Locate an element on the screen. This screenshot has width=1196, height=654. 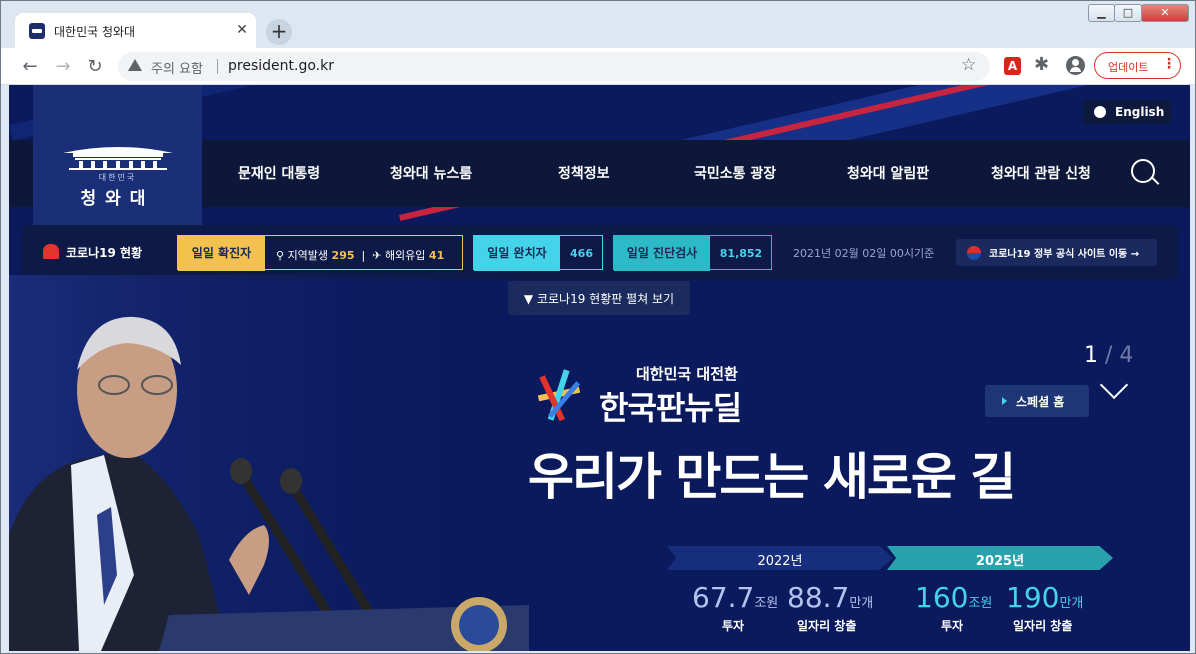
stat-2022-jobs: 88.7만개 is located at coordinates (830, 597).